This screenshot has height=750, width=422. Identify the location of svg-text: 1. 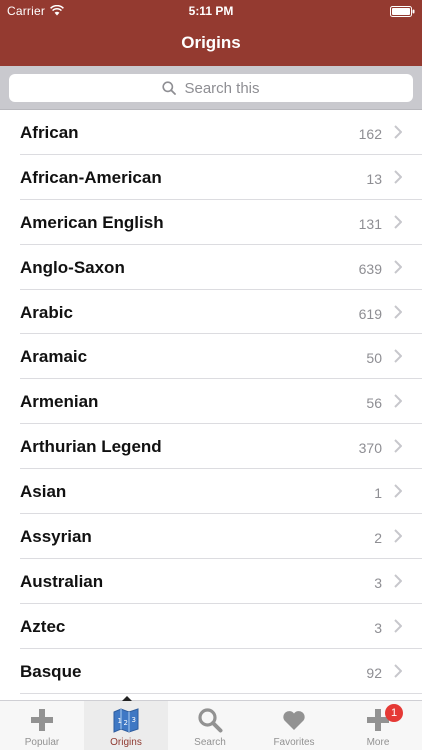
(120, 721).